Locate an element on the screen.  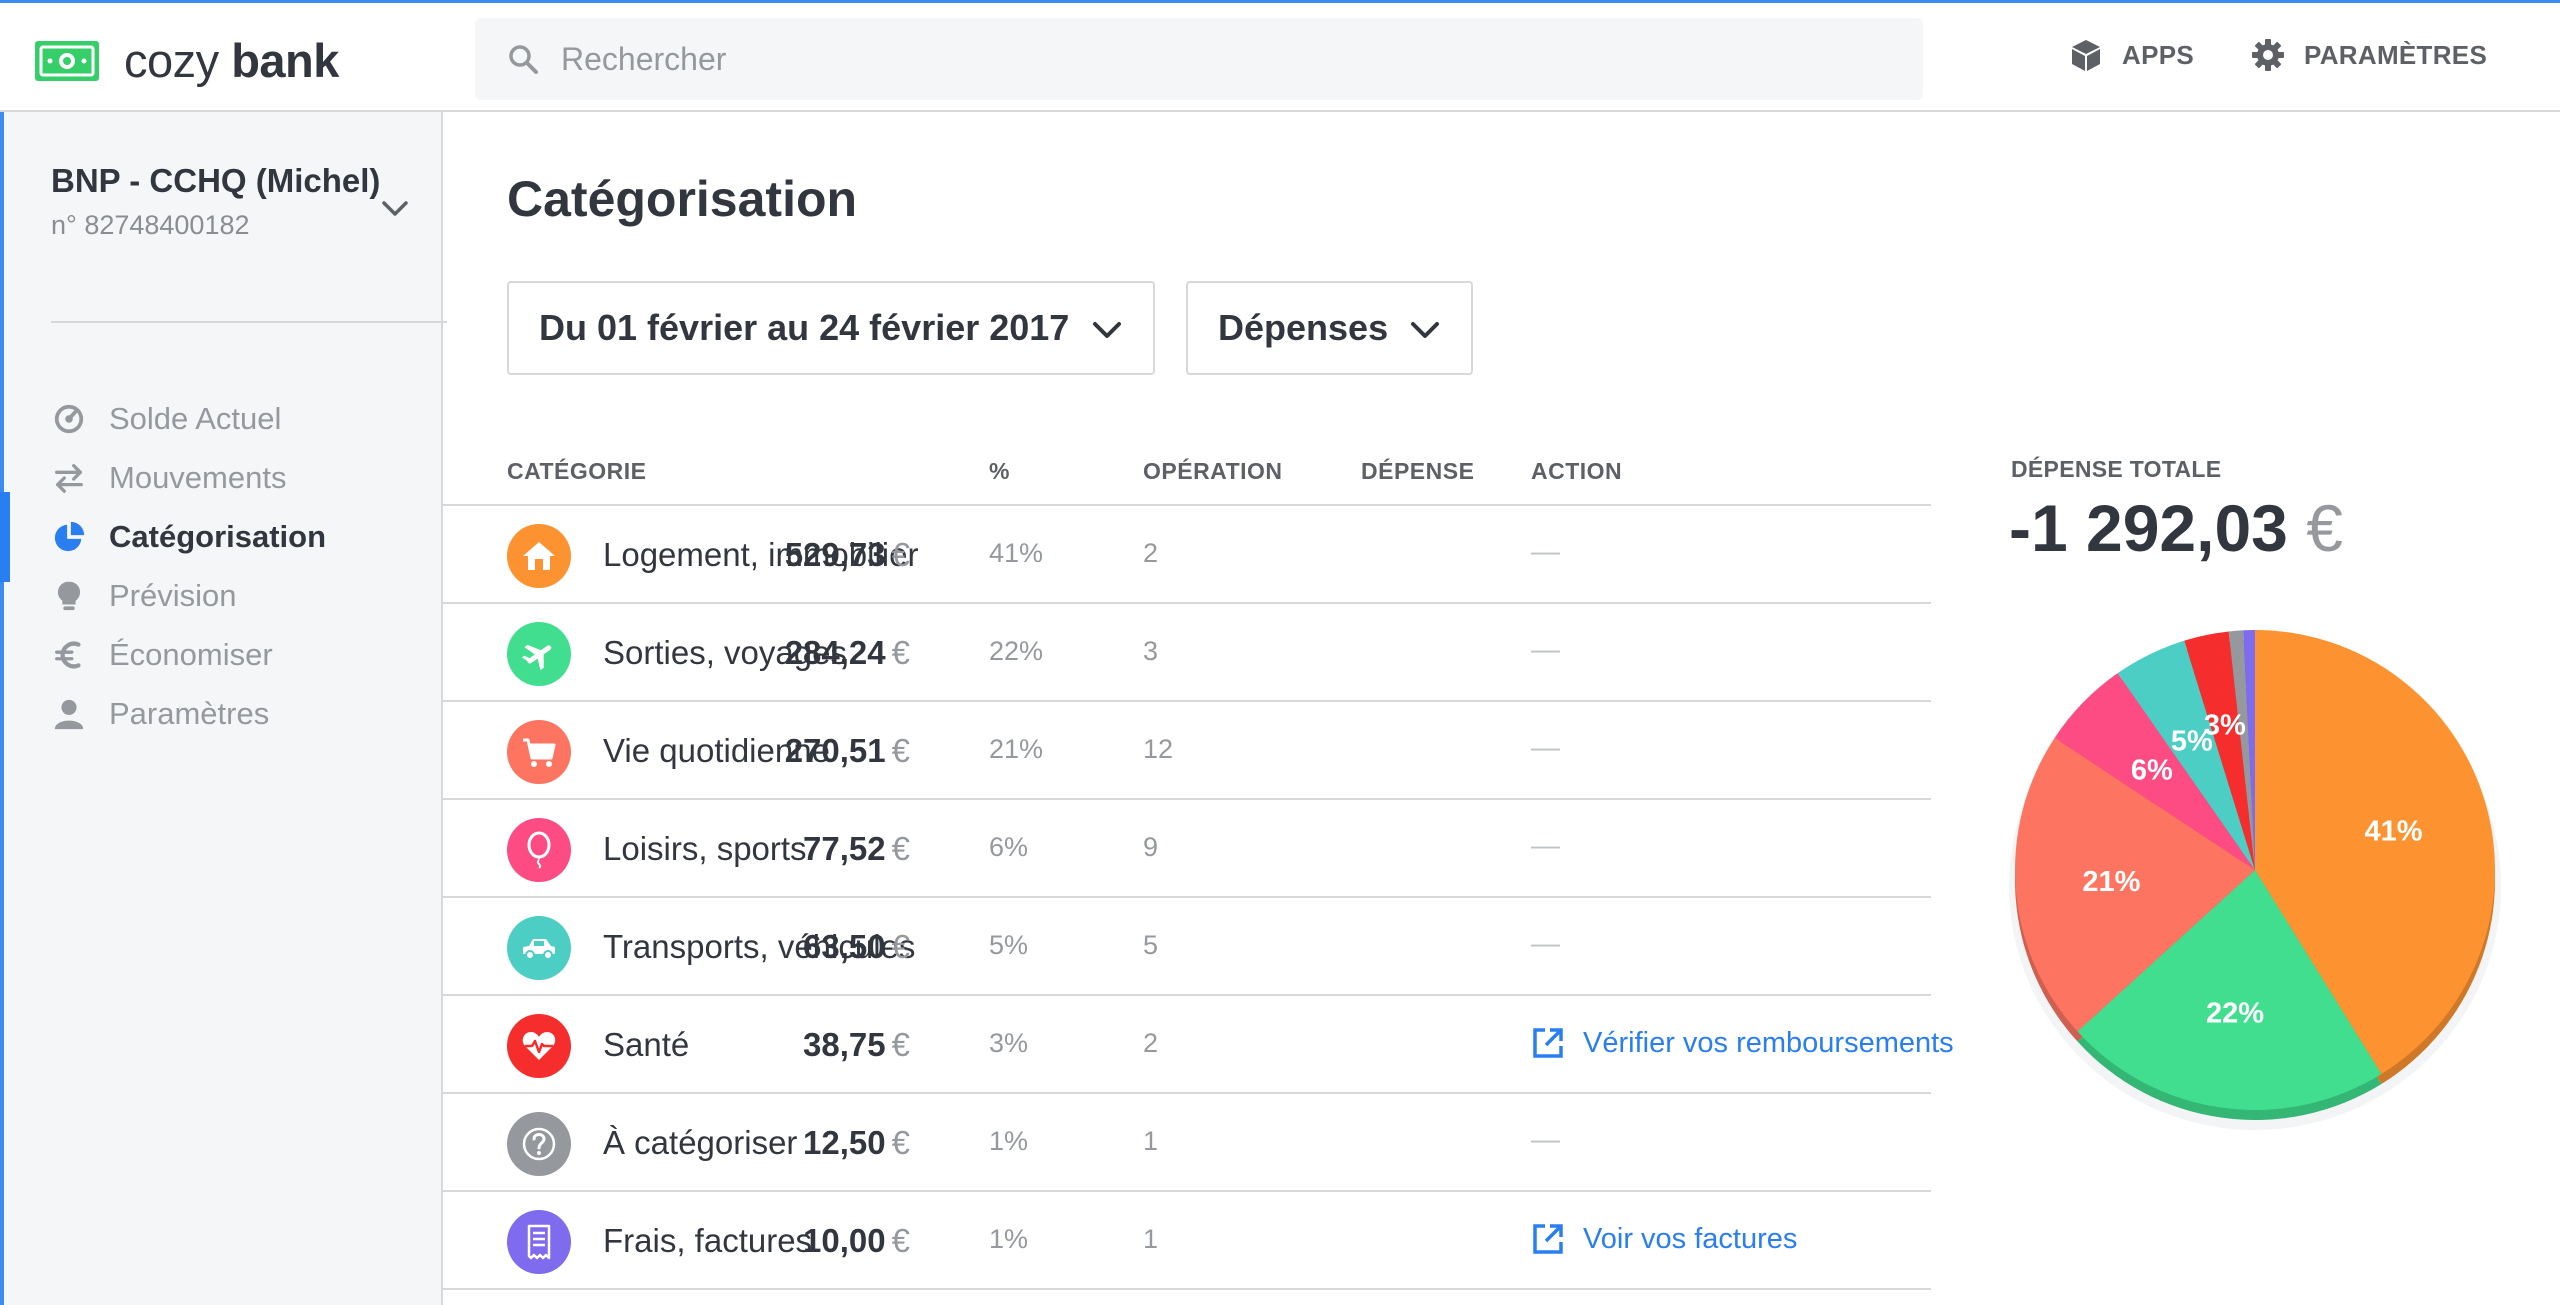
category-percent: 6% is located at coordinates (1009, 847).